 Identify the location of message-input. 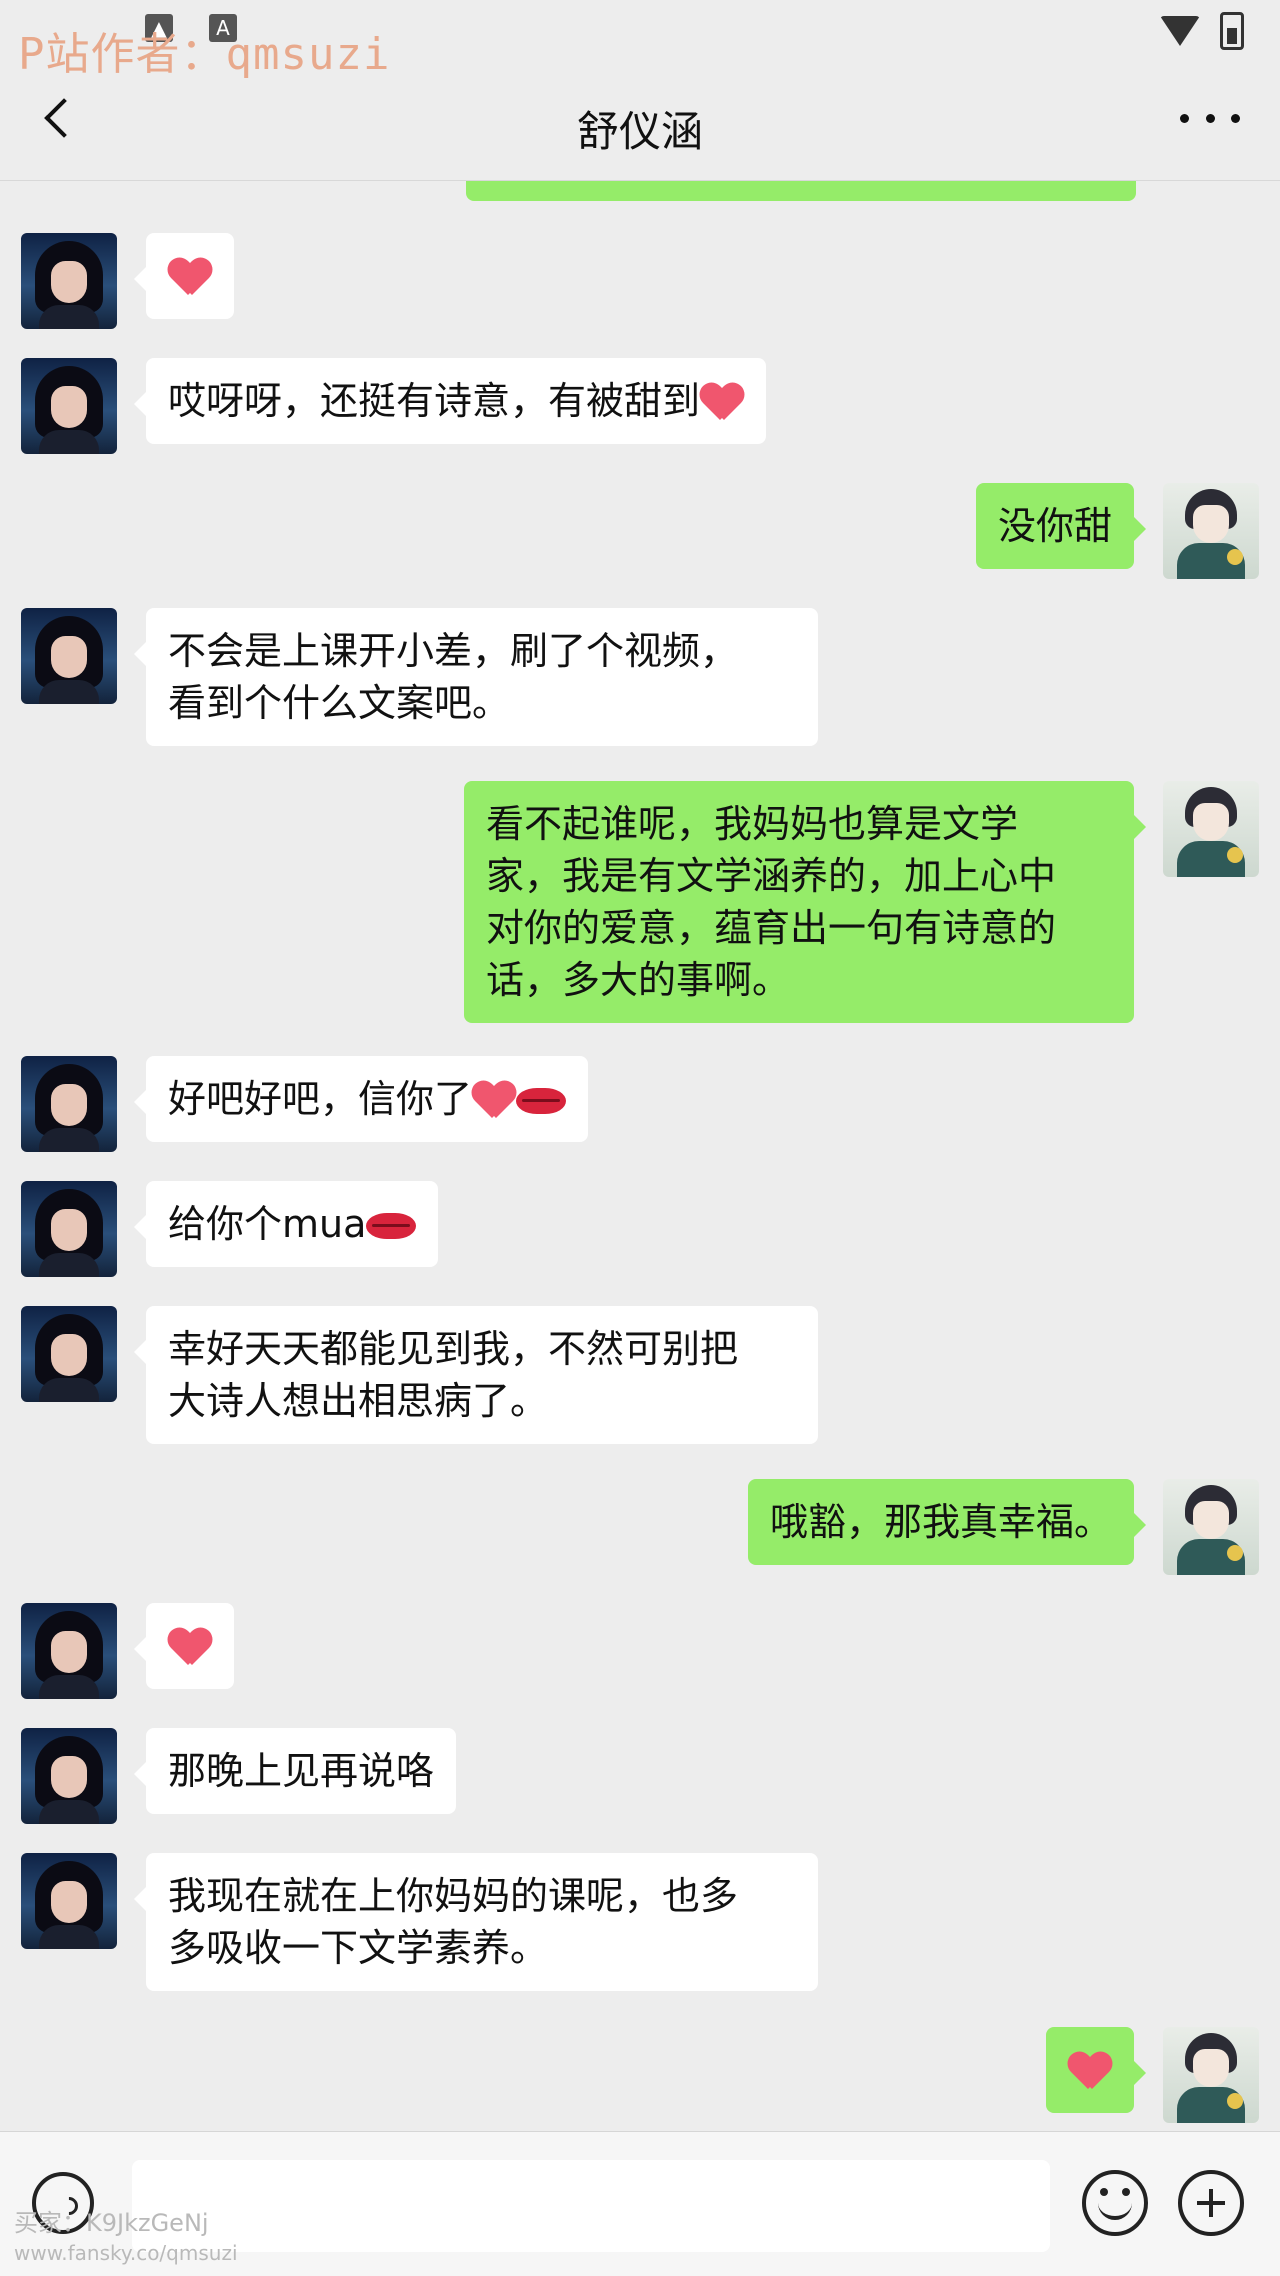
(591, 2206).